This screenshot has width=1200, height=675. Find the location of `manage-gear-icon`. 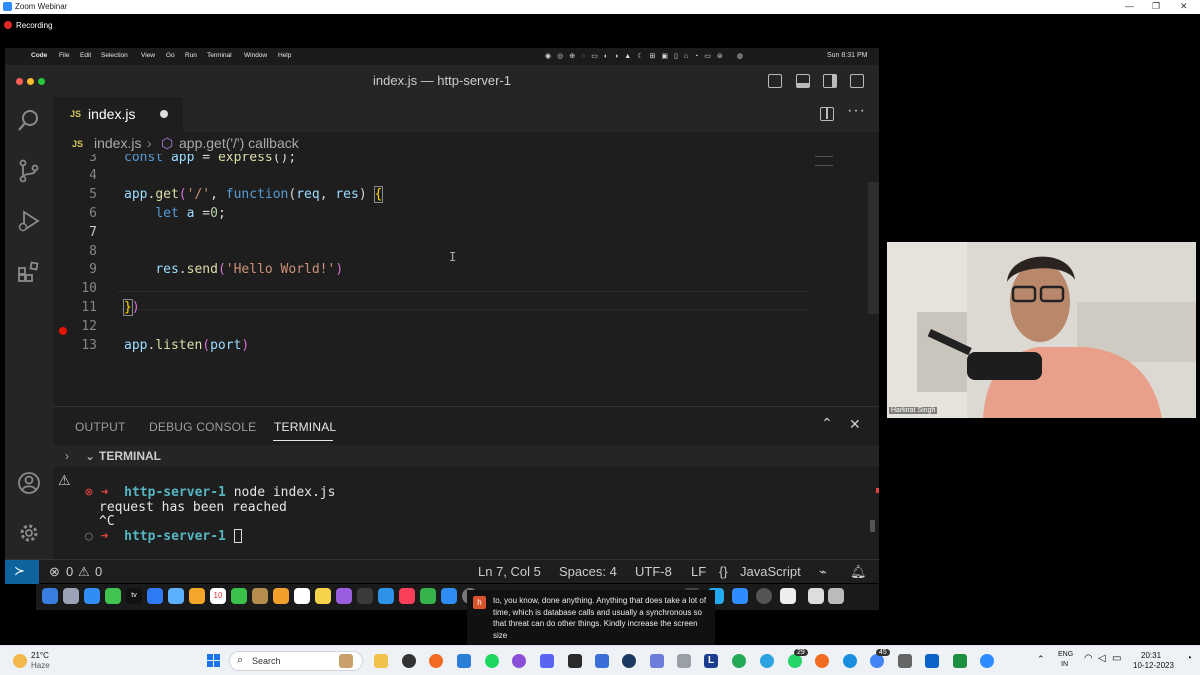

manage-gear-icon is located at coordinates (29, 533).